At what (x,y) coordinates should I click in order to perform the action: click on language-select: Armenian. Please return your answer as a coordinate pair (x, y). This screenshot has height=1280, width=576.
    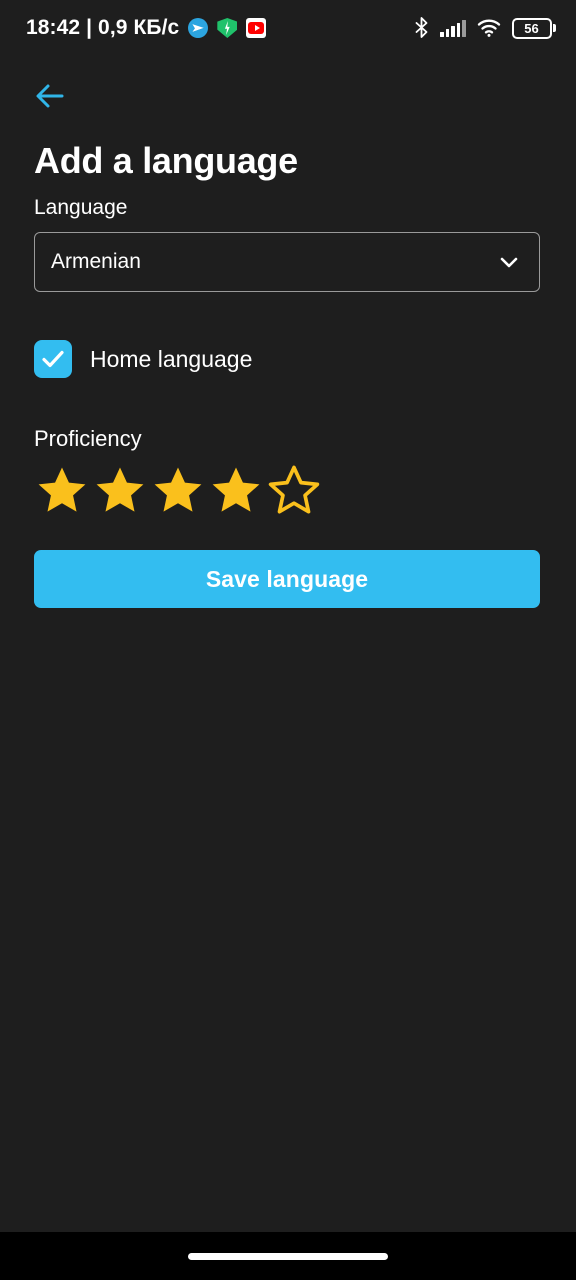
    Looking at the image, I should click on (287, 262).